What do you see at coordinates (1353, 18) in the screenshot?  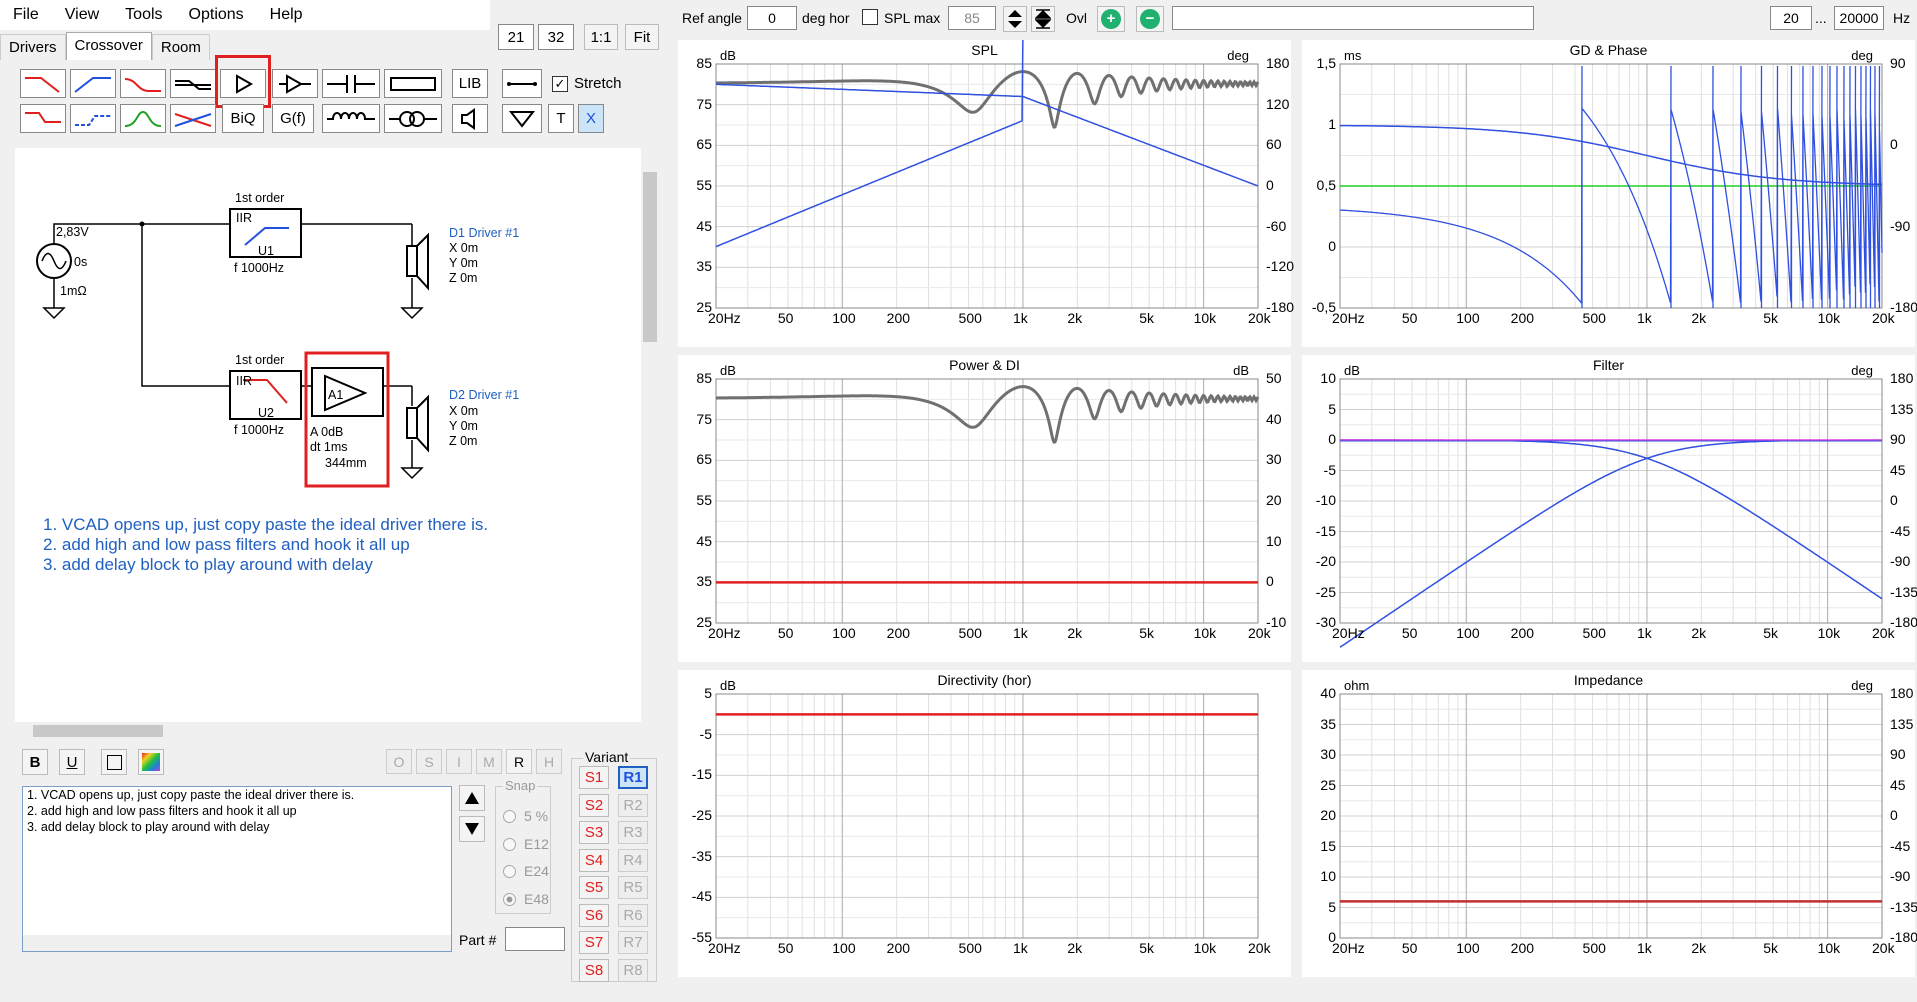 I see `overlay-name-input` at bounding box center [1353, 18].